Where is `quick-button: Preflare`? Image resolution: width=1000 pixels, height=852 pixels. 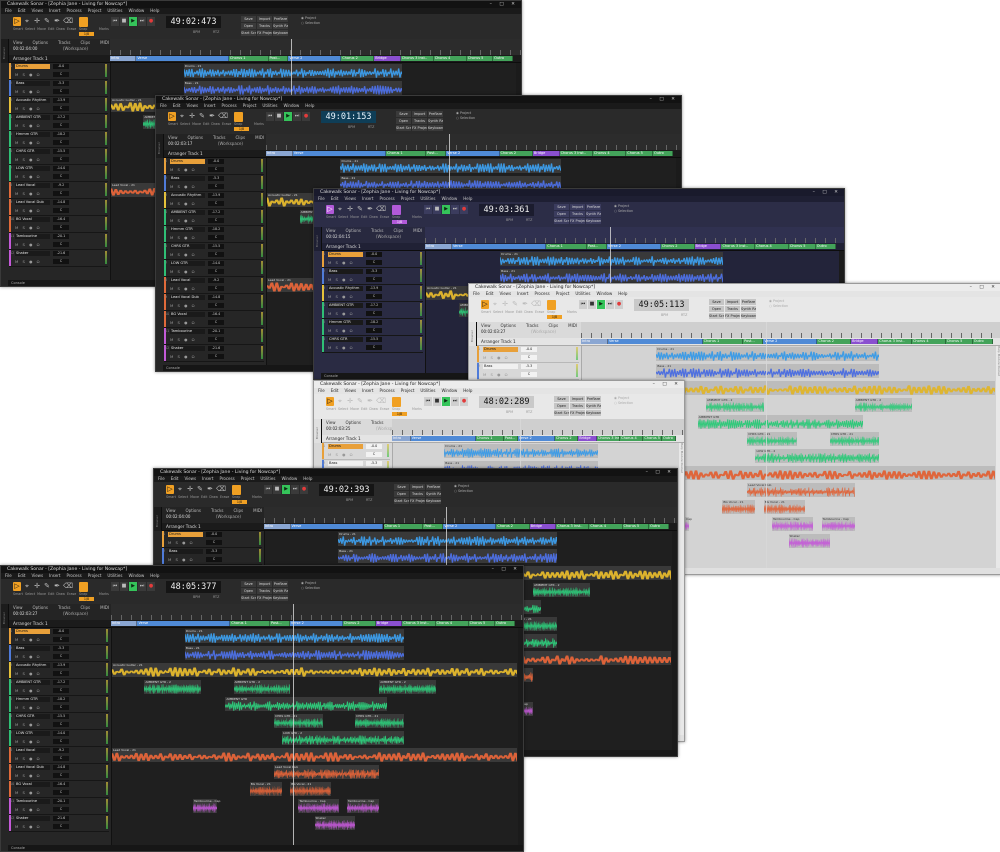 quick-button: Preflare is located at coordinates (433, 487).